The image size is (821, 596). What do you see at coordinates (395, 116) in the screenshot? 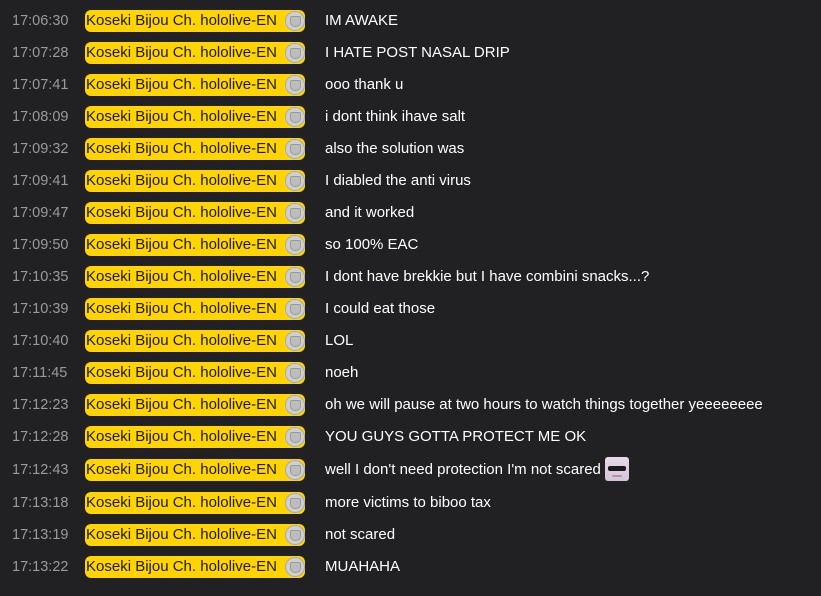
I see `message-text: i dont think ihave salt` at bounding box center [395, 116].